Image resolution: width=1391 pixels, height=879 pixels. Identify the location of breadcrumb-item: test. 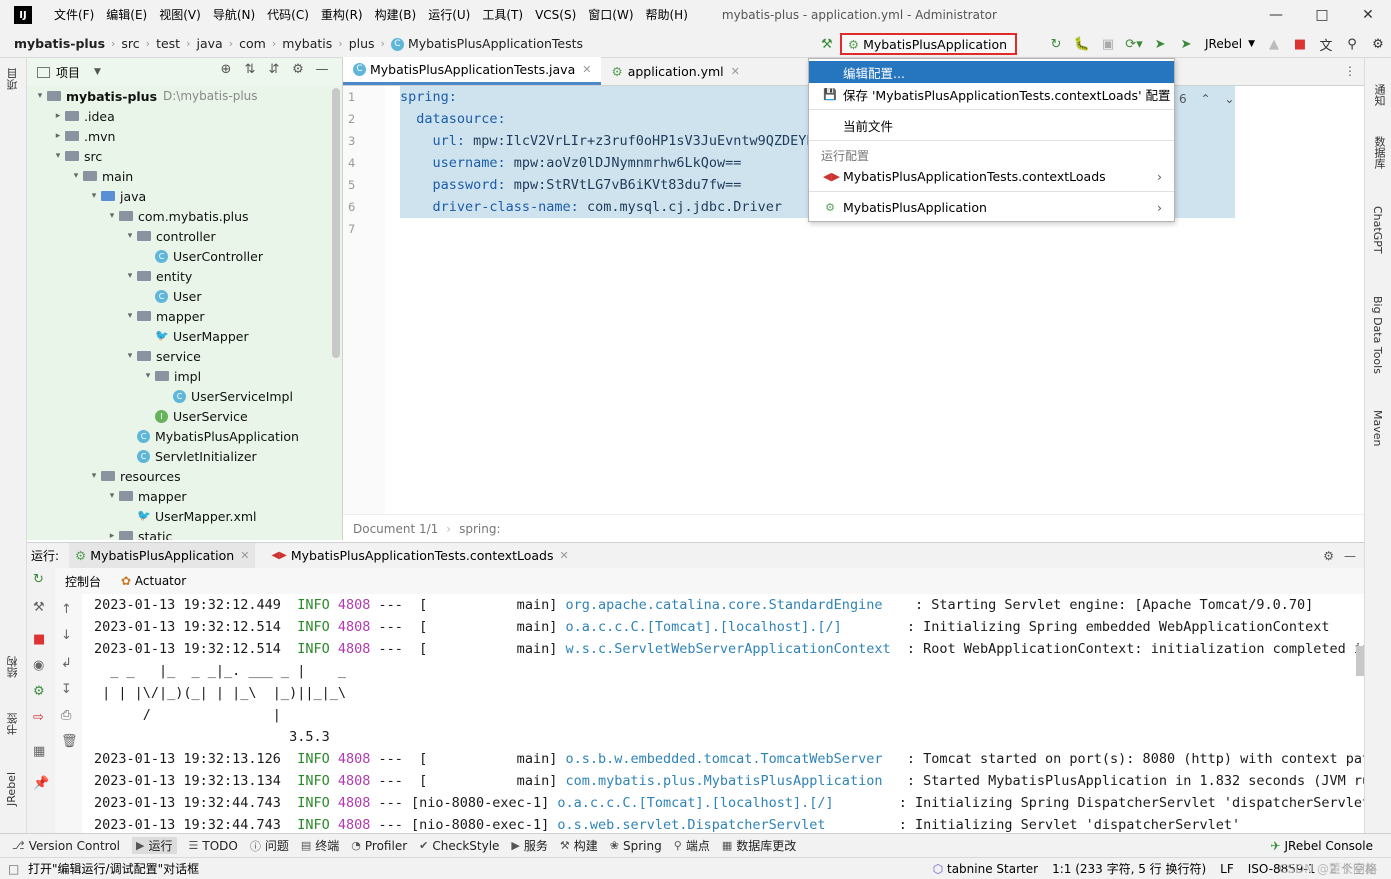
(168, 43).